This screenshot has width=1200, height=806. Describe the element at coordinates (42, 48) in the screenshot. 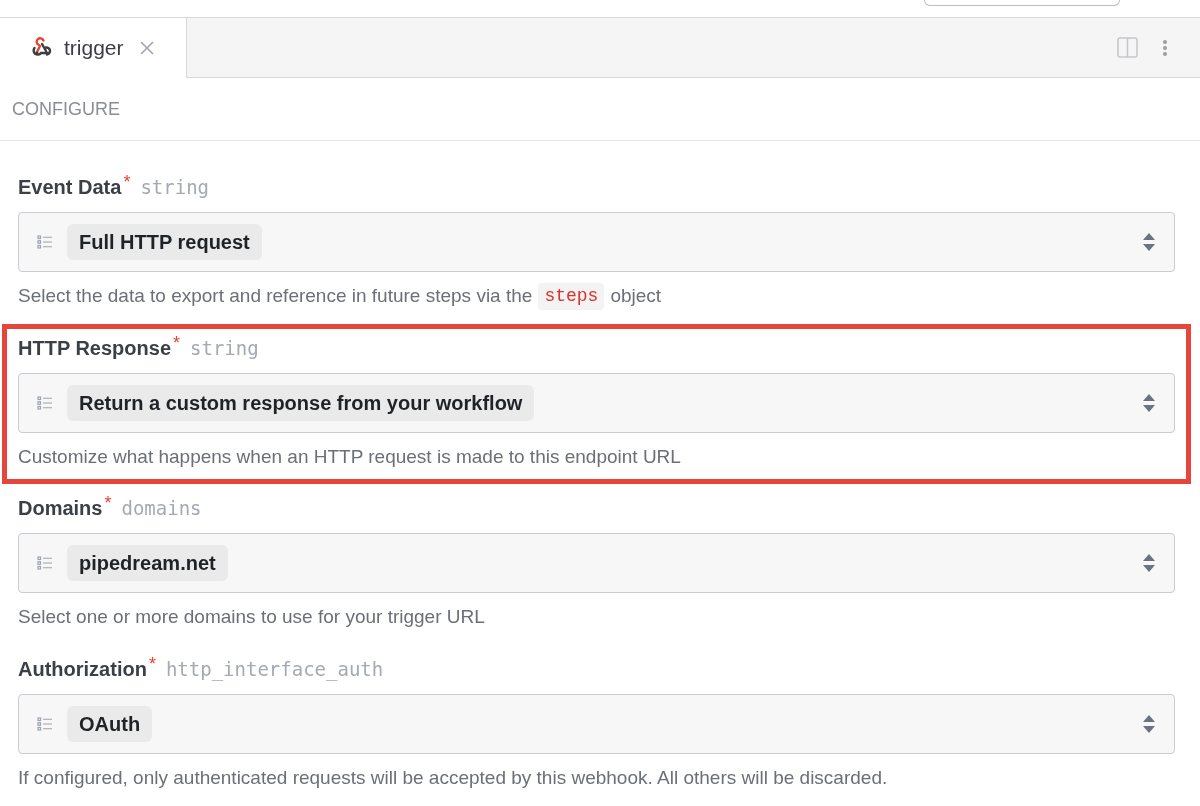

I see `webhook-icon` at that location.